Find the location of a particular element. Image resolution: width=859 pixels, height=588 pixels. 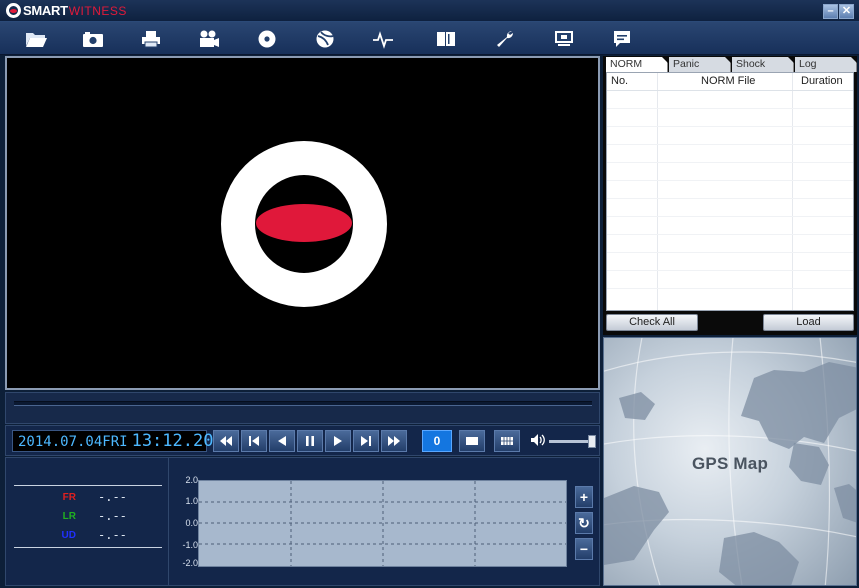

skip-forward-icon is located at coordinates (366, 441).